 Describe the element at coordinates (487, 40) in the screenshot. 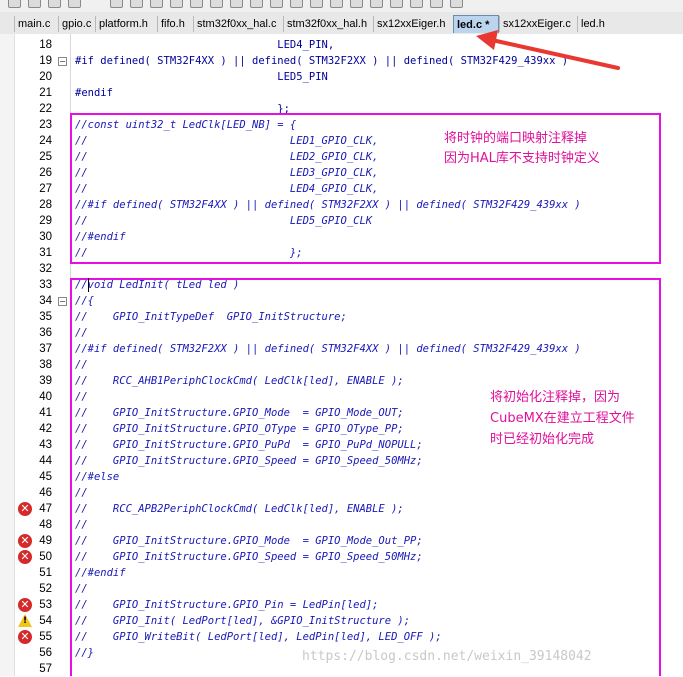

I see `arrow-head` at that location.